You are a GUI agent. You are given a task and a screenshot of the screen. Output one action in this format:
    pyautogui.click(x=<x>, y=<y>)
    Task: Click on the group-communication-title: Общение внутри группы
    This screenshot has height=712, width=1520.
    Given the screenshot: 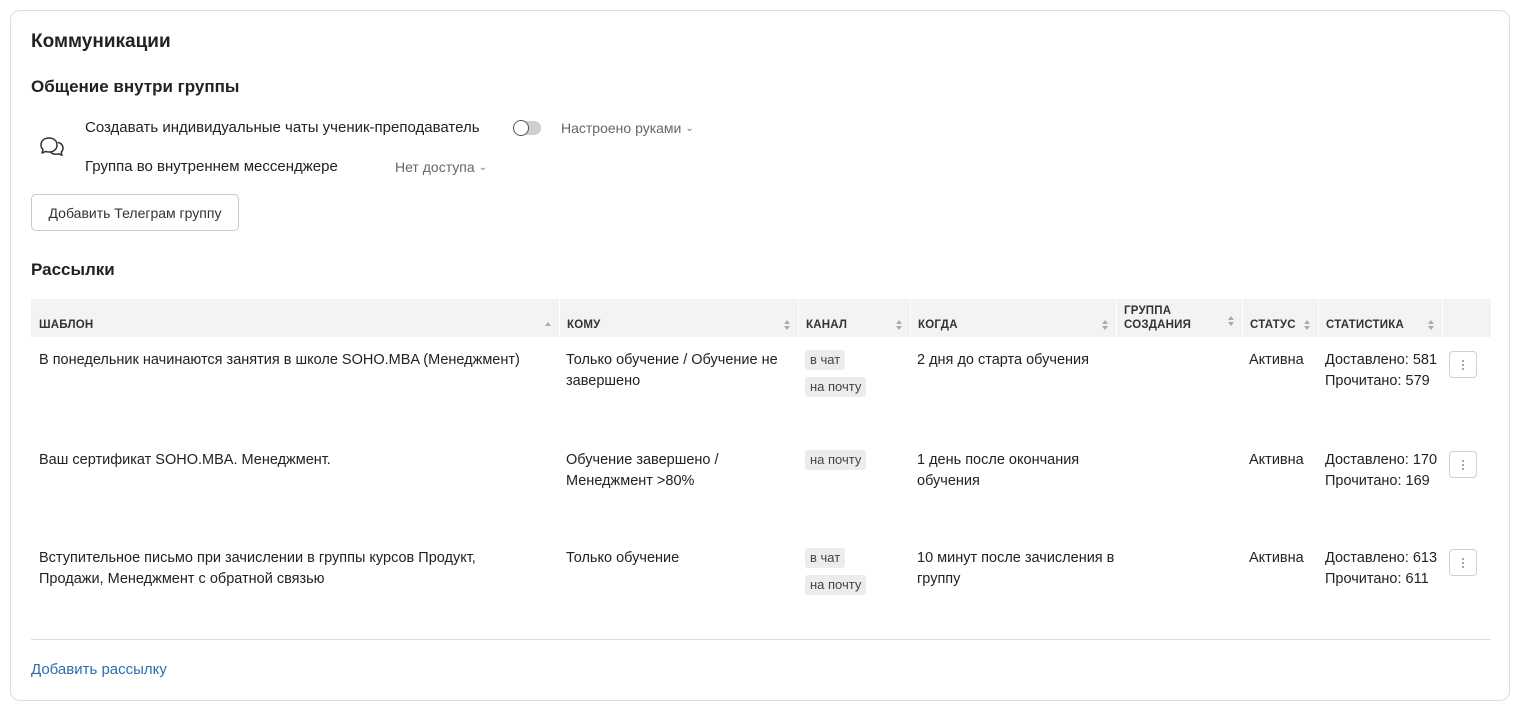 What is the action you would take?
    pyautogui.click(x=135, y=86)
    